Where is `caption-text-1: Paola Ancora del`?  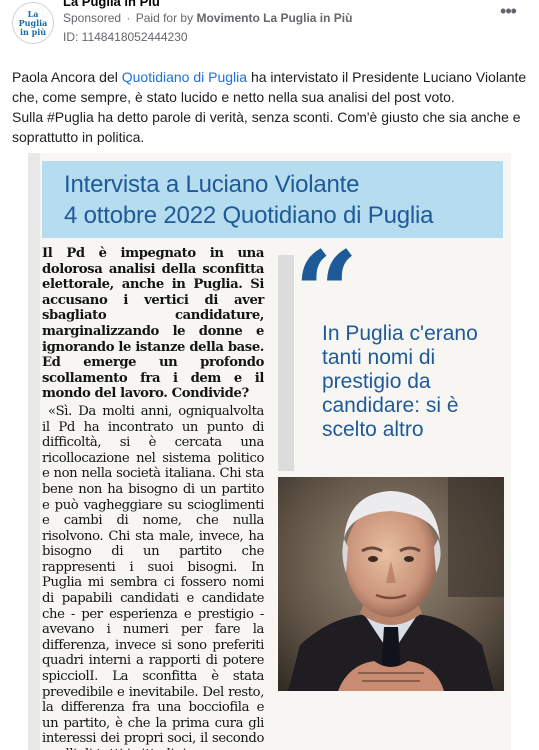 caption-text-1: Paola Ancora del is located at coordinates (67, 77).